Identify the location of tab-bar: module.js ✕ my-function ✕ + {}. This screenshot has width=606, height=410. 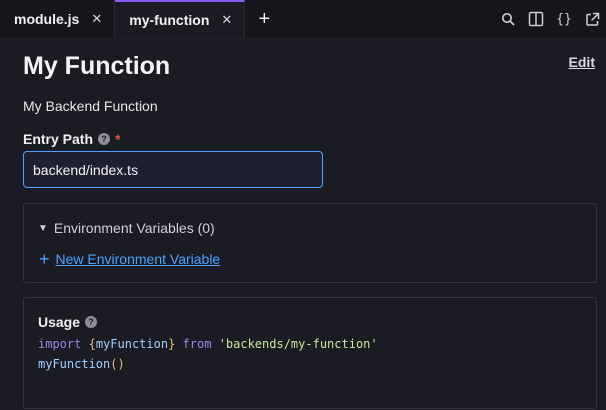
(303, 19).